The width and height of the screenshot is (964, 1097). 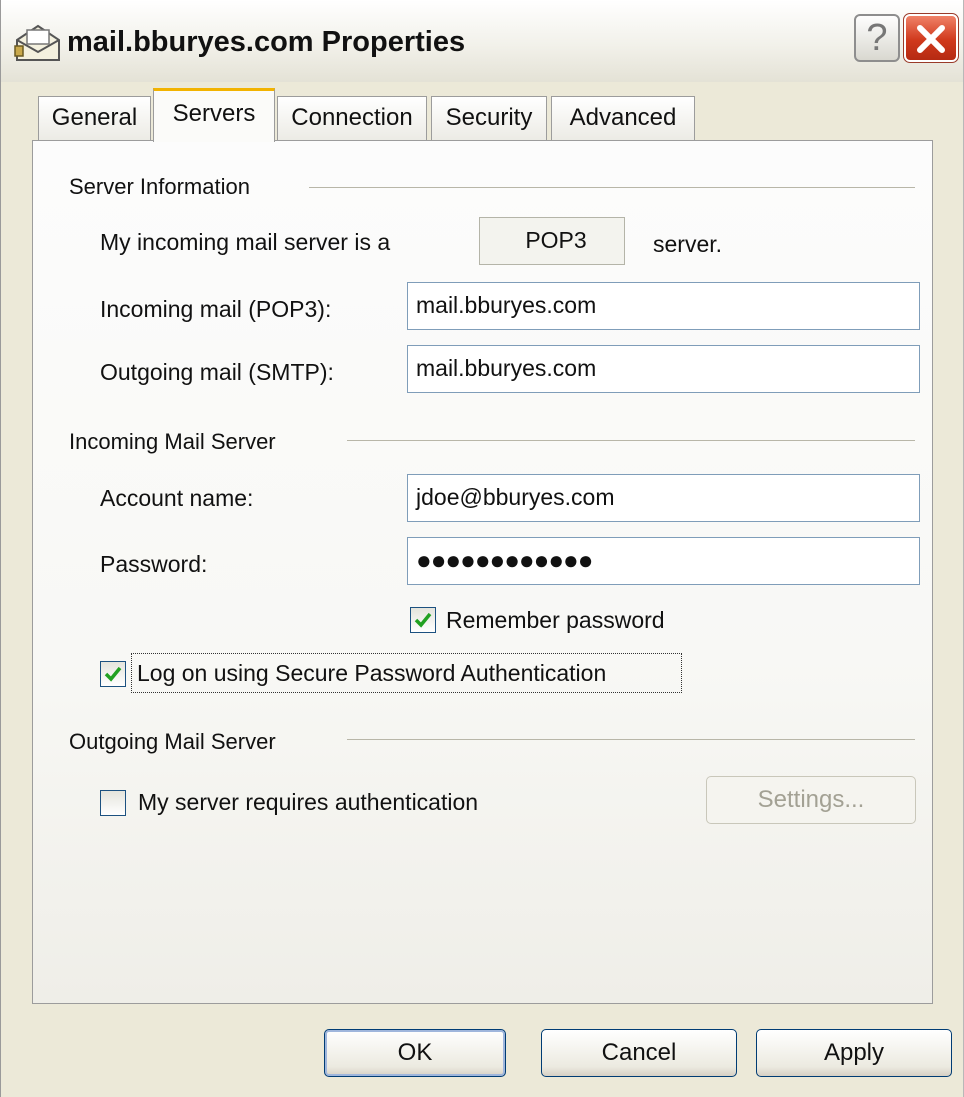 I want to click on spa-checkbox, so click(x=113, y=674).